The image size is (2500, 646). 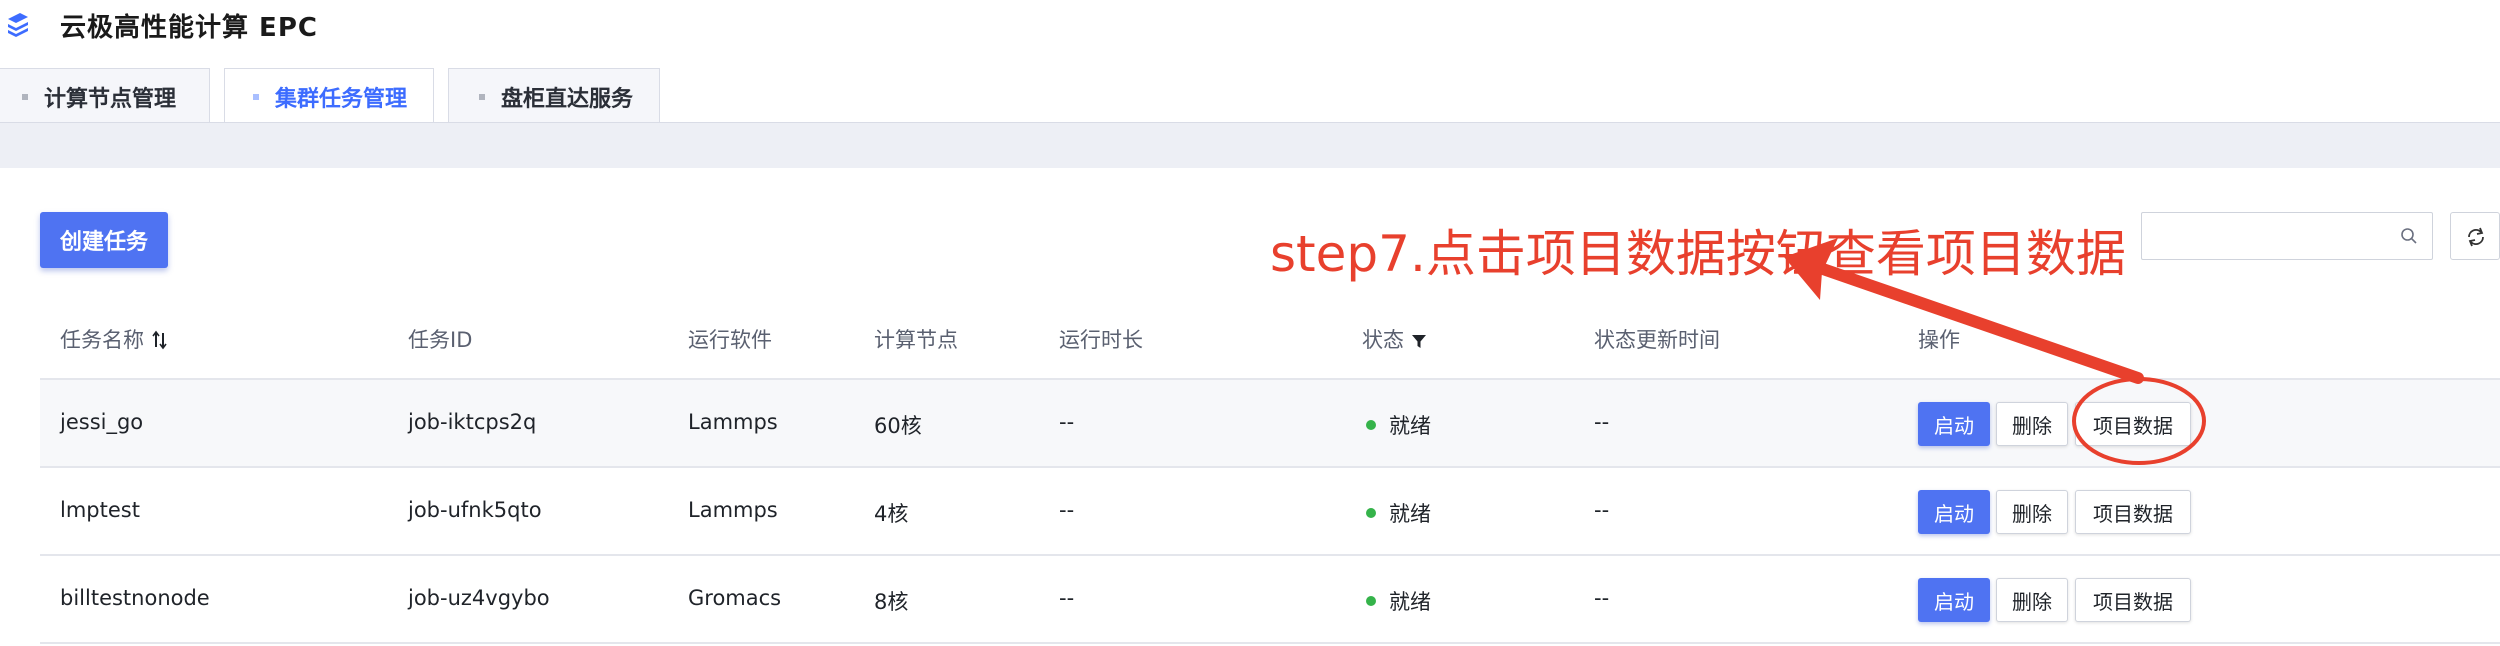 I want to click on annotation-circle-icon, so click(x=2139, y=421).